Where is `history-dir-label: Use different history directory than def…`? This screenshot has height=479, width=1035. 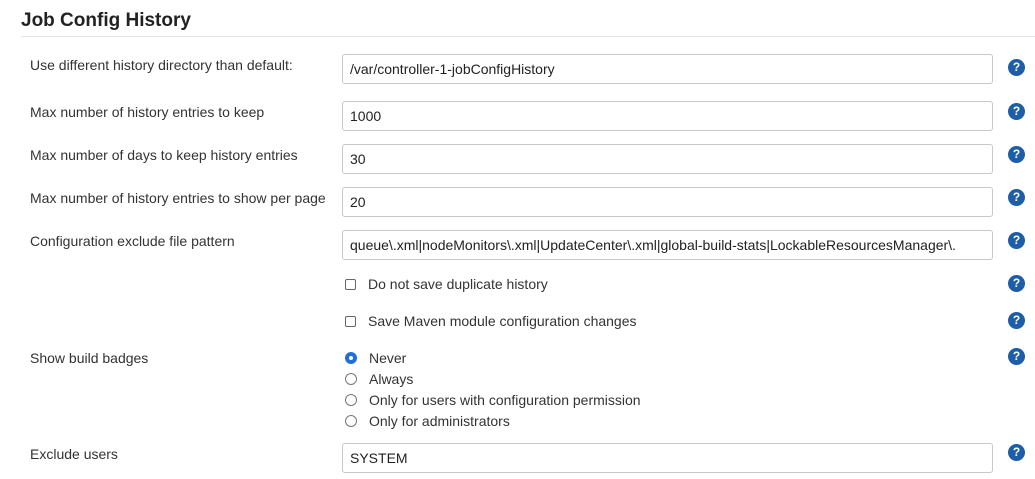 history-dir-label: Use different history directory than def… is located at coordinates (161, 65).